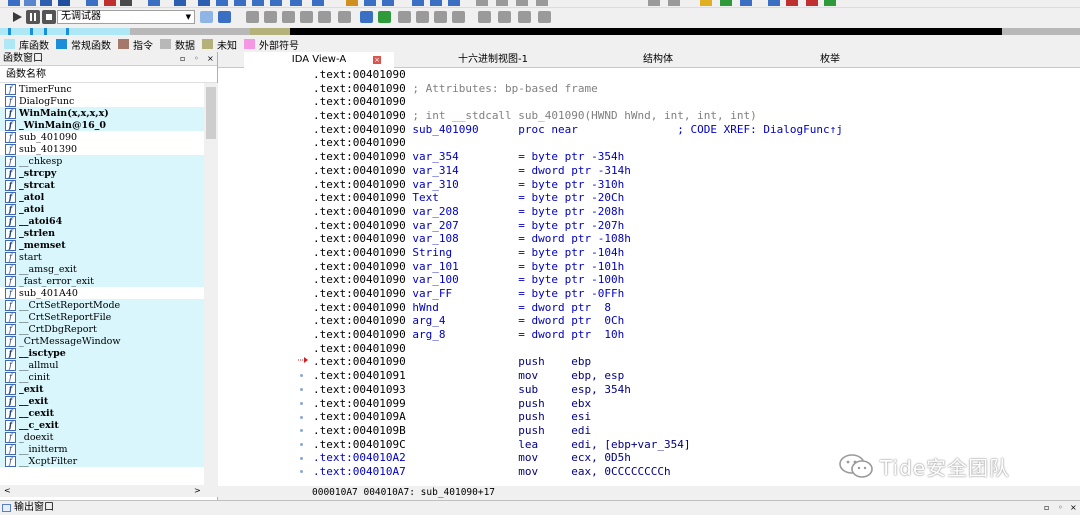 This screenshot has width=1080, height=515. Describe the element at coordinates (695, 185) in the screenshot. I see `code-line: .text:00401090 var_310 = byte ptr -310h` at that location.